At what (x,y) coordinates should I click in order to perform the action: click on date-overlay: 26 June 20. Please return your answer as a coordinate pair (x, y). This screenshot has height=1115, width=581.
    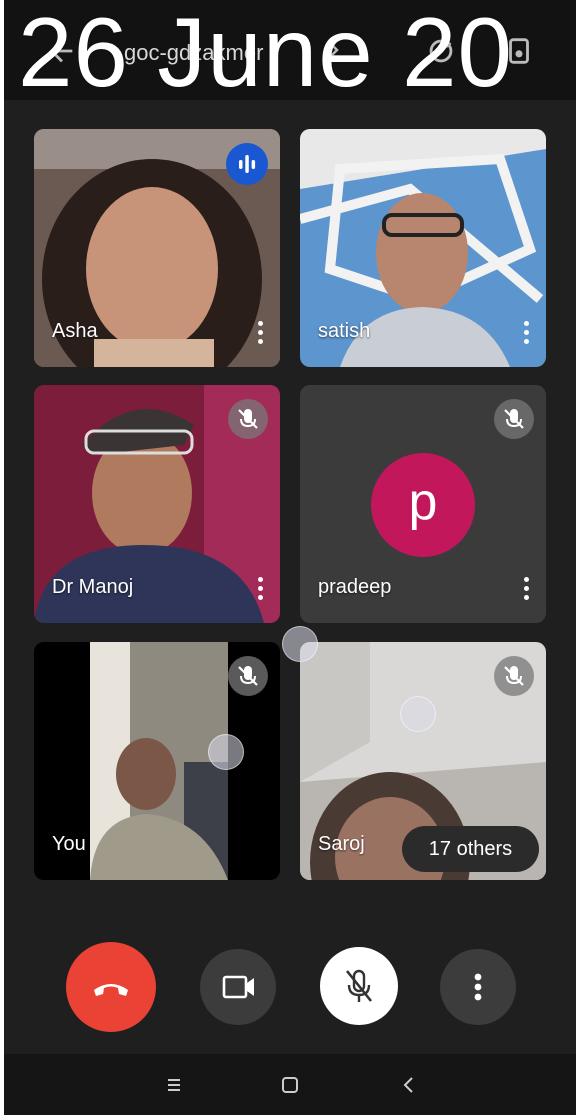
    Looking at the image, I should click on (265, 53).